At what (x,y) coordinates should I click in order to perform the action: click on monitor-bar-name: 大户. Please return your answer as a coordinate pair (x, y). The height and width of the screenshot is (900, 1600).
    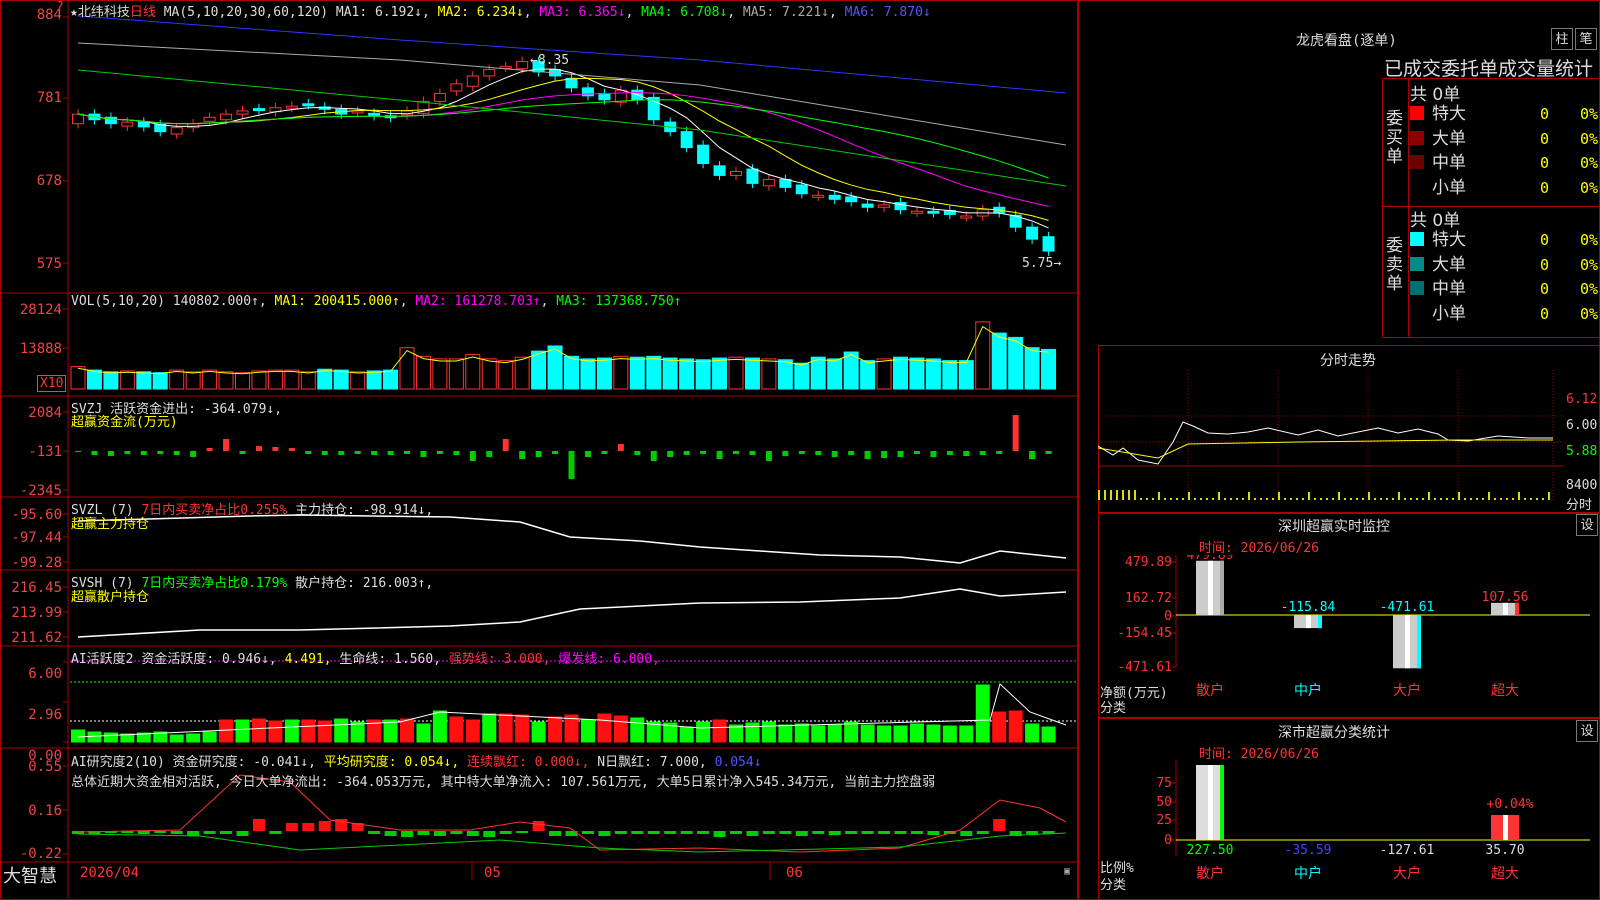
    Looking at the image, I should click on (1407, 690).